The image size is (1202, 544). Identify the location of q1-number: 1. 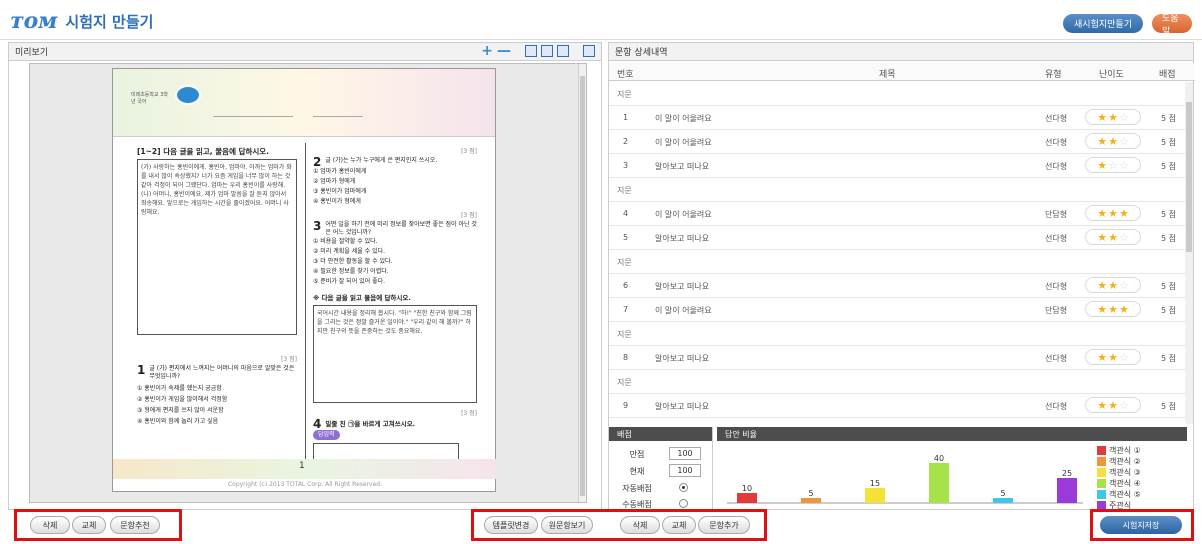
(141, 370).